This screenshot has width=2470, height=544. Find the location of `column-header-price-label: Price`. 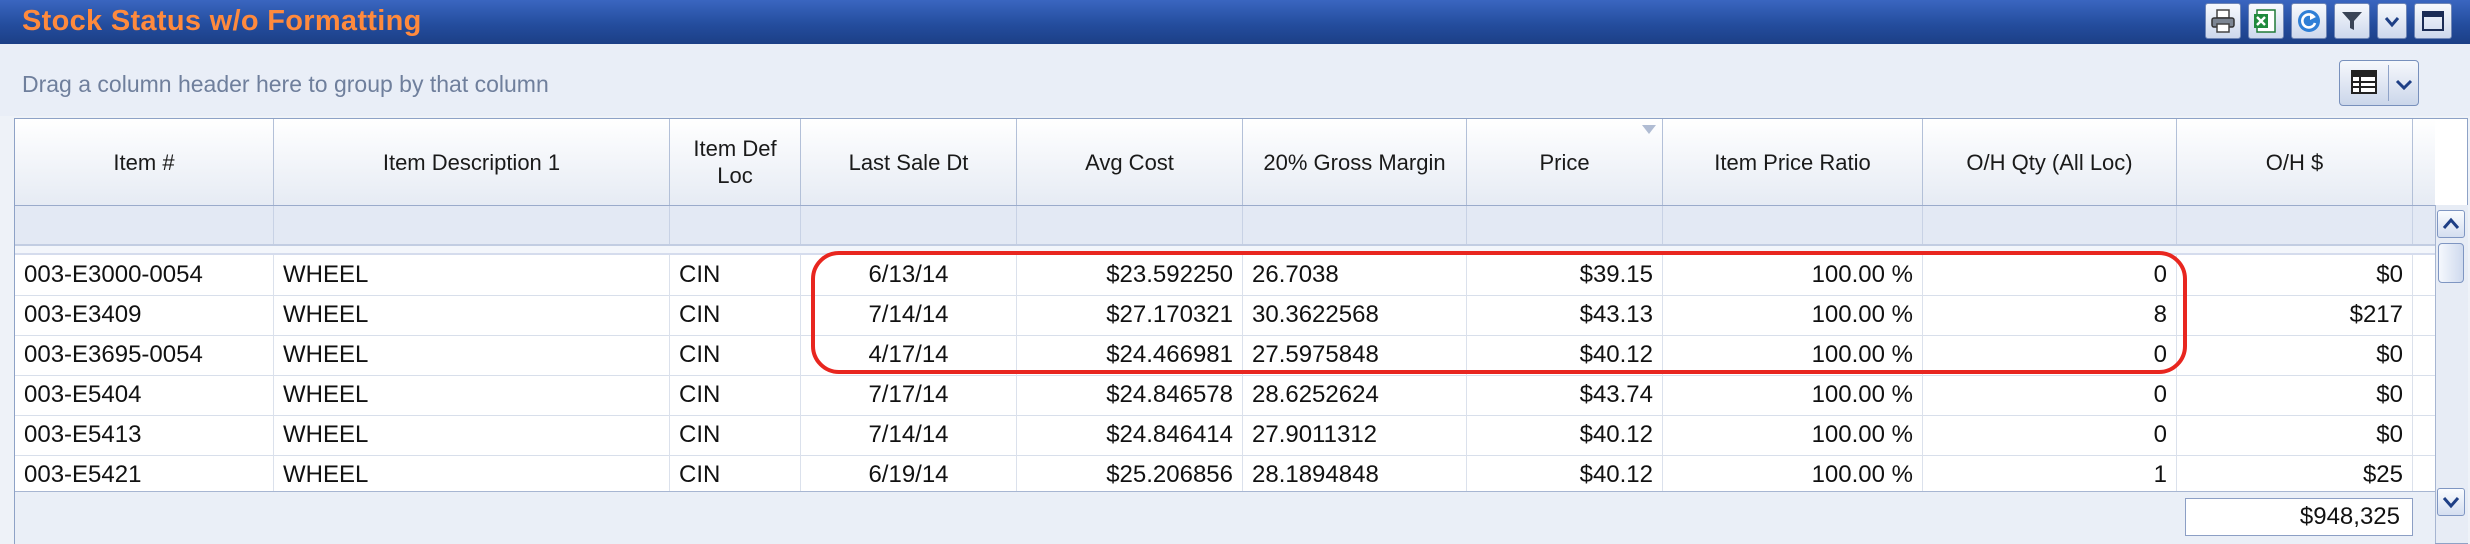

column-header-price-label: Price is located at coordinates (1564, 162).